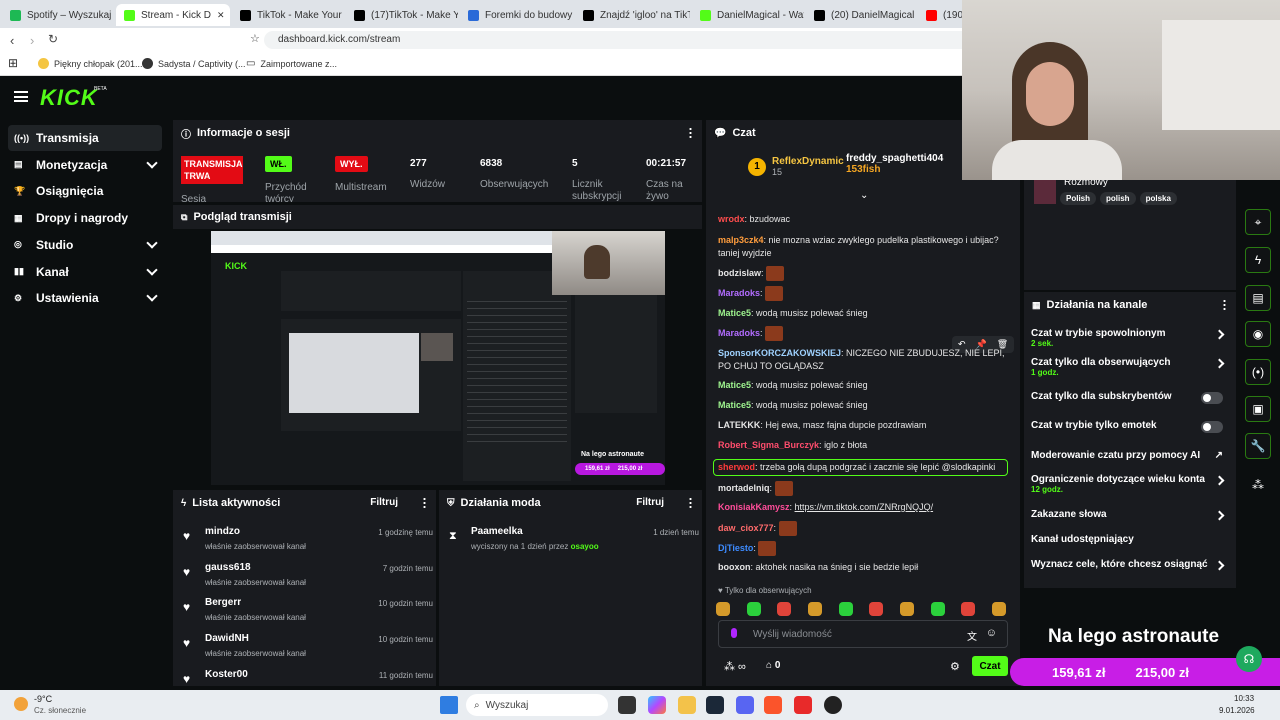 The width and height of the screenshot is (1280, 720). Describe the element at coordinates (85, 165) in the screenshot. I see `sidebar-item-money: ▤ Monetyzacja` at that location.